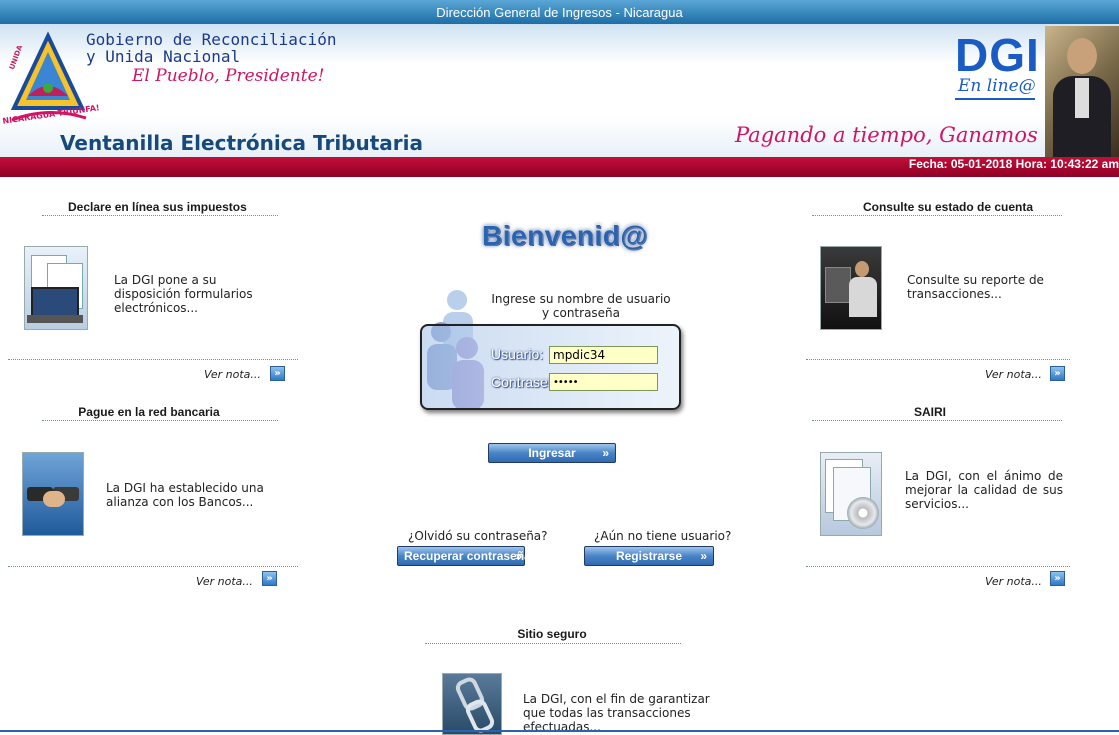 This screenshot has width=1119, height=735. I want to click on username-label: Usuario:, so click(517, 354).